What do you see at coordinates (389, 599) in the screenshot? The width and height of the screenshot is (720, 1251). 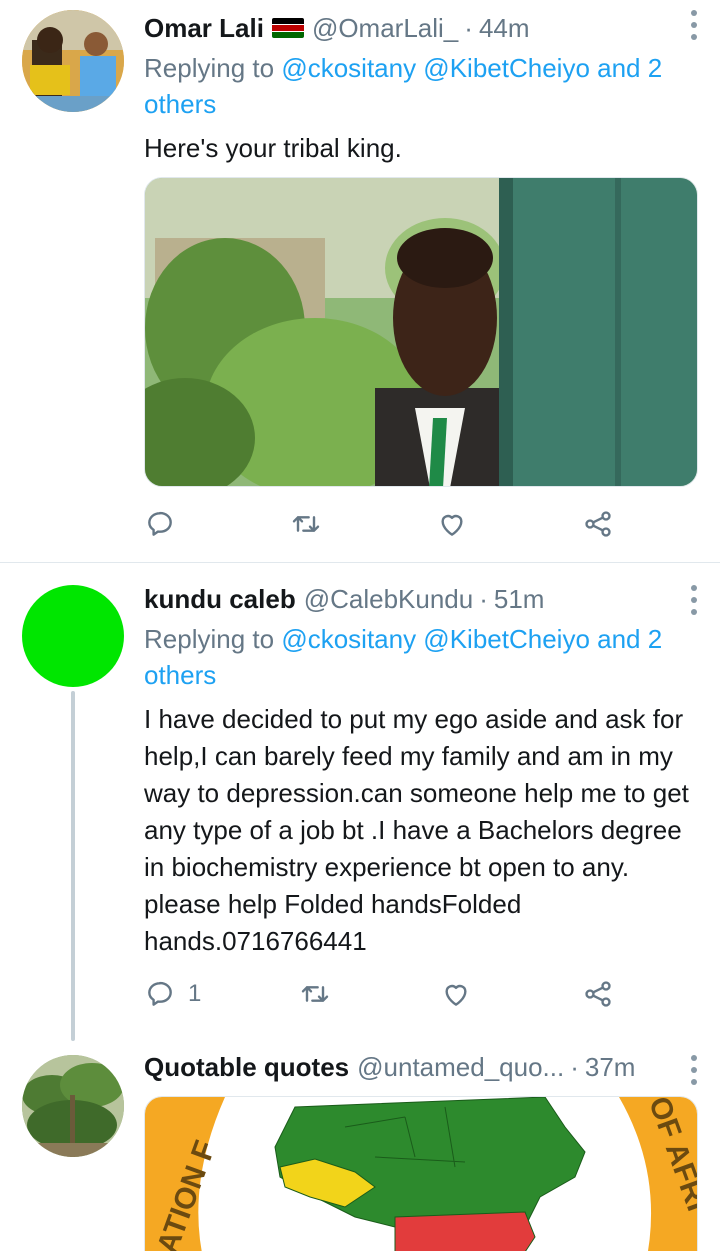 I see `user-handle: @CalebKundu` at bounding box center [389, 599].